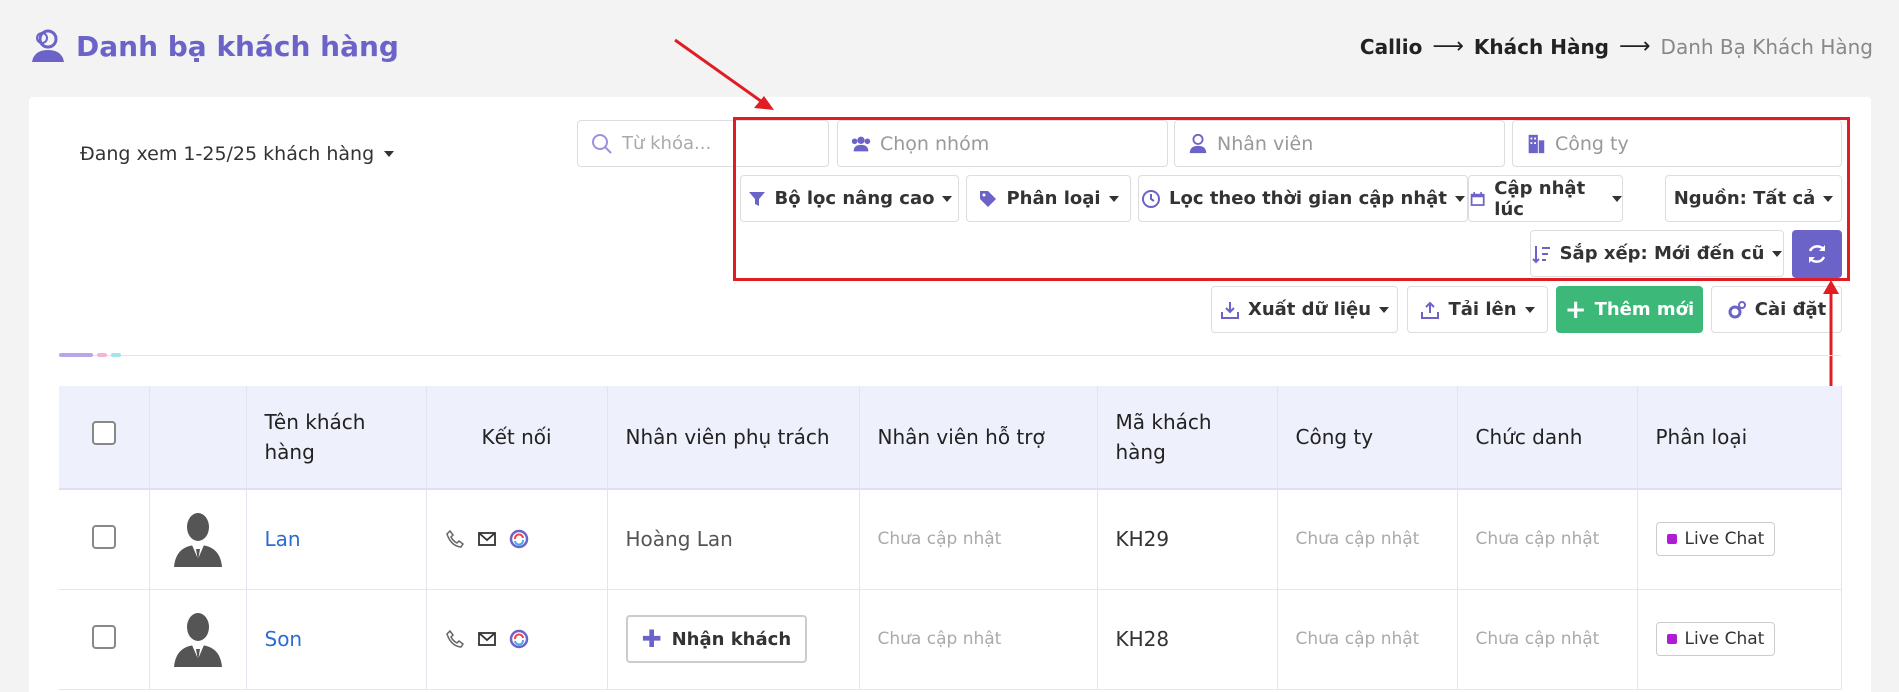 The image size is (1899, 692). What do you see at coordinates (1662, 253) in the screenshot?
I see `sort-label: Sắp xếp: Mới đến cũ` at bounding box center [1662, 253].